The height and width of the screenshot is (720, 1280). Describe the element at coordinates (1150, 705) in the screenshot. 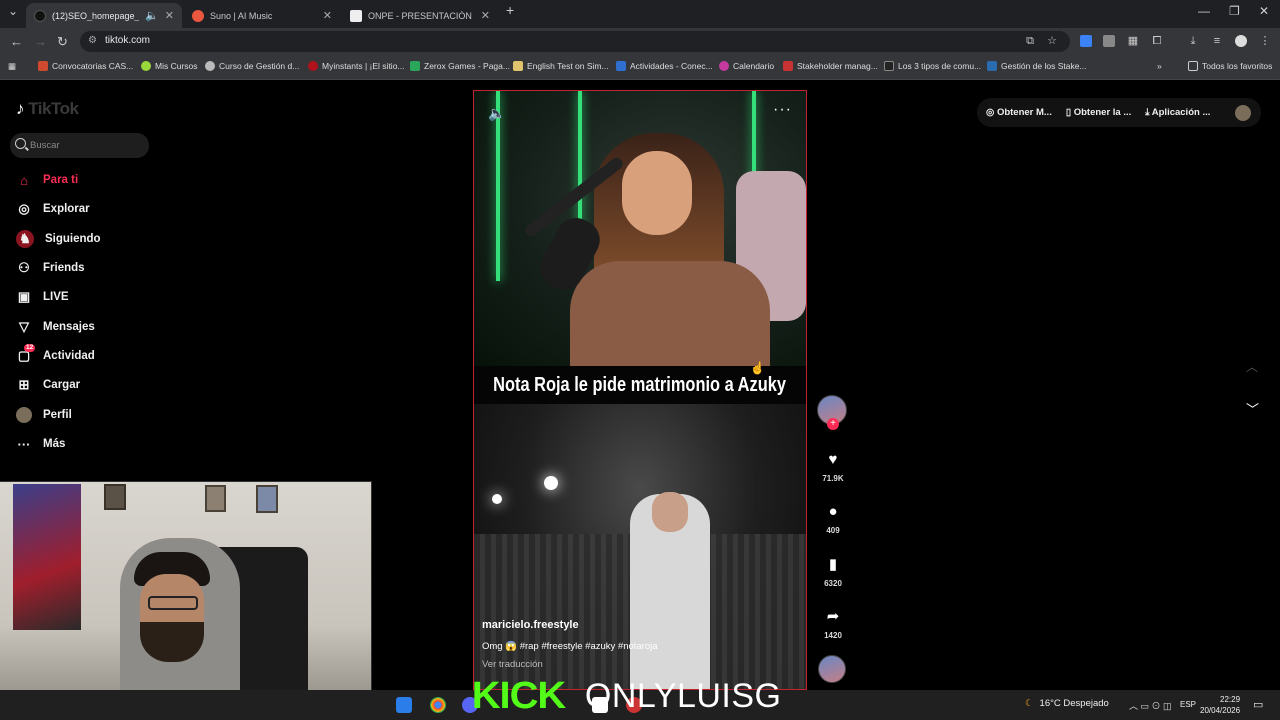

I see `system-tray-icons: ︿ ▭ ⊙ ◫` at that location.